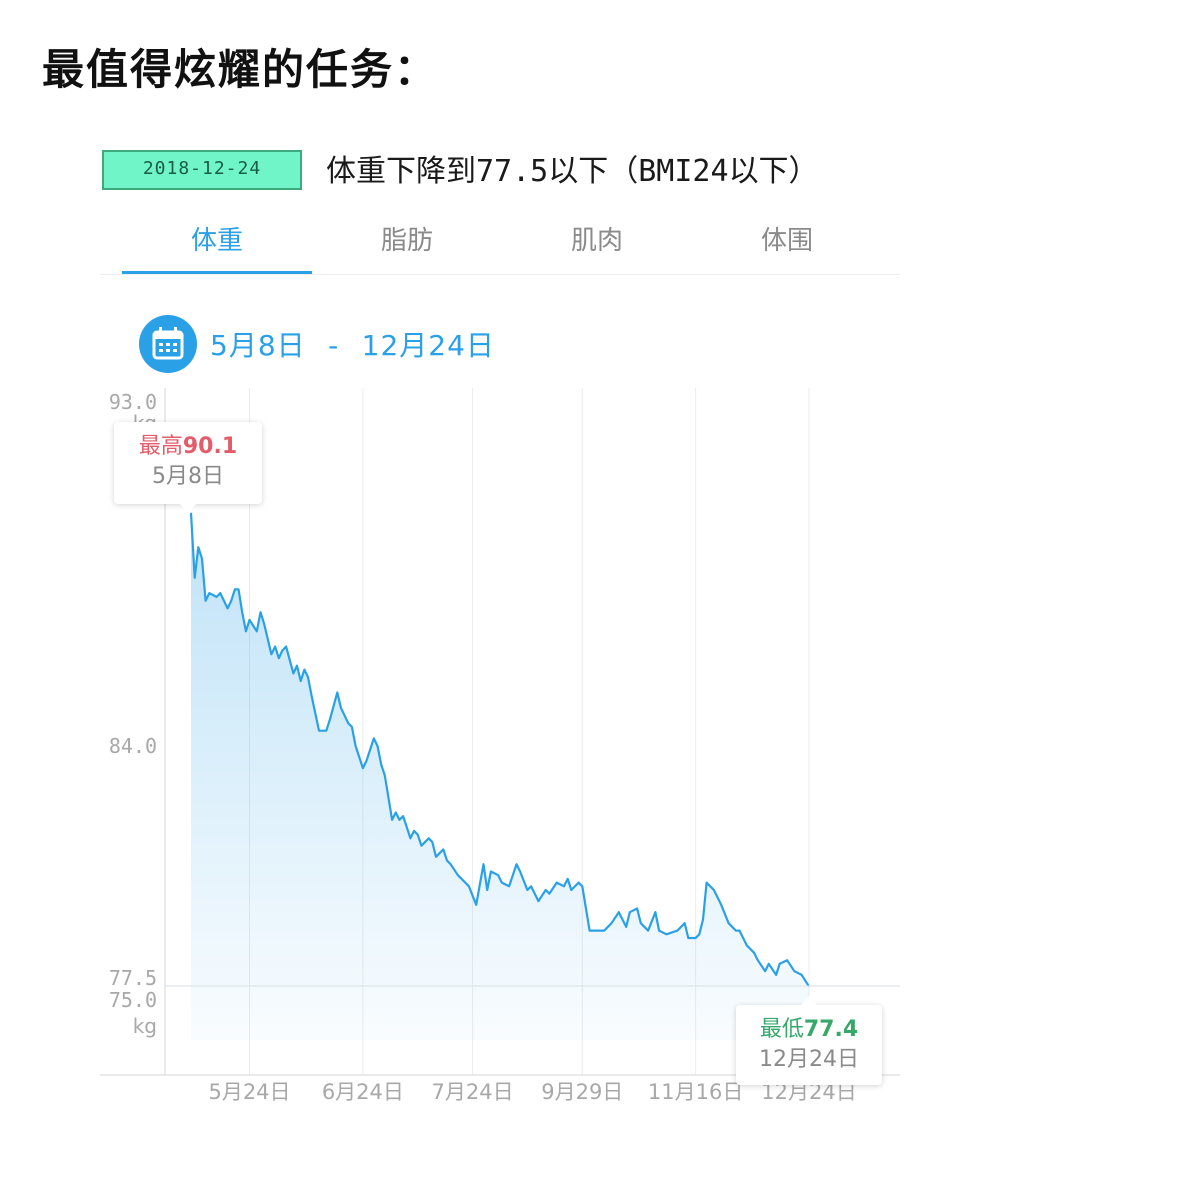 Image resolution: width=1200 pixels, height=1200 pixels. Describe the element at coordinates (695, 1092) in the screenshot. I see `x-tick-label: 11月16日` at that location.